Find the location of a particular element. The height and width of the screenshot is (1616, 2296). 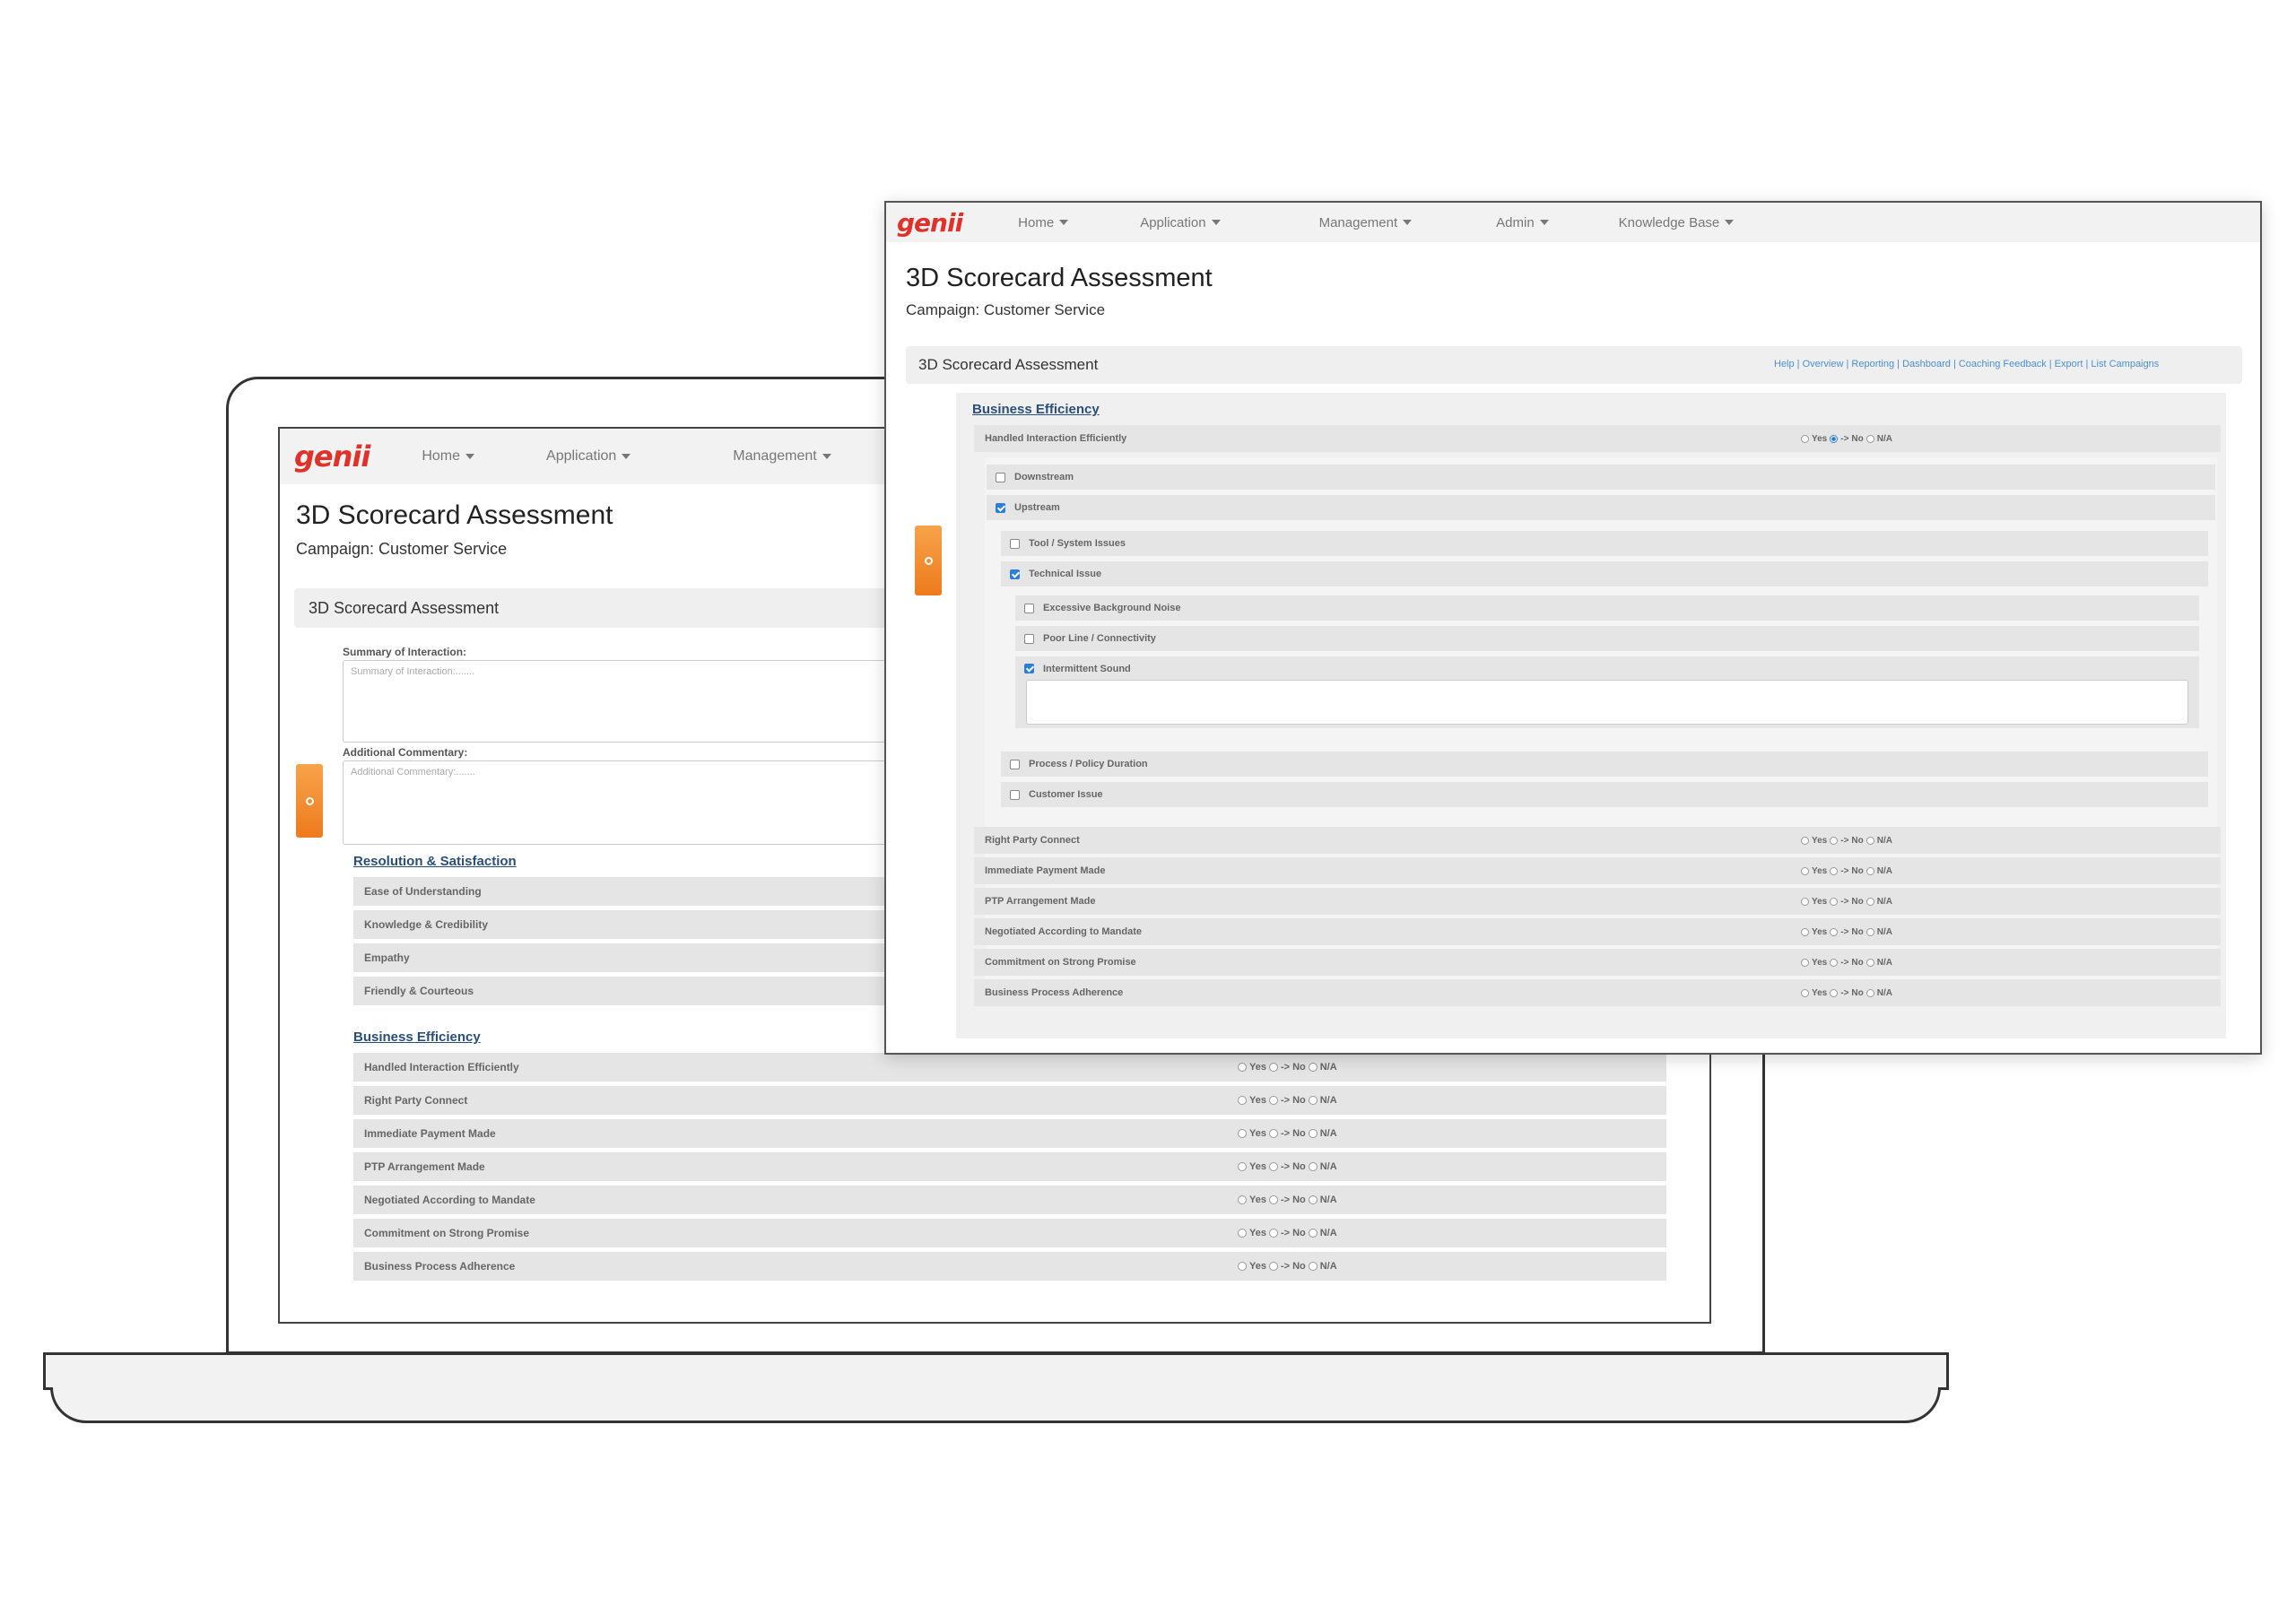

excessive-noise-checkbox is located at coordinates (1029, 608).